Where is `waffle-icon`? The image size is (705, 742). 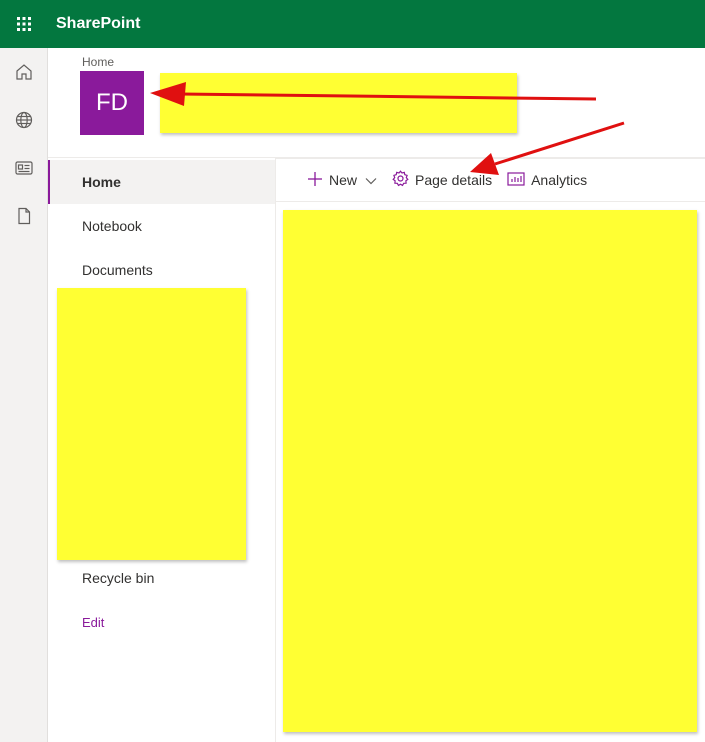 waffle-icon is located at coordinates (24, 24).